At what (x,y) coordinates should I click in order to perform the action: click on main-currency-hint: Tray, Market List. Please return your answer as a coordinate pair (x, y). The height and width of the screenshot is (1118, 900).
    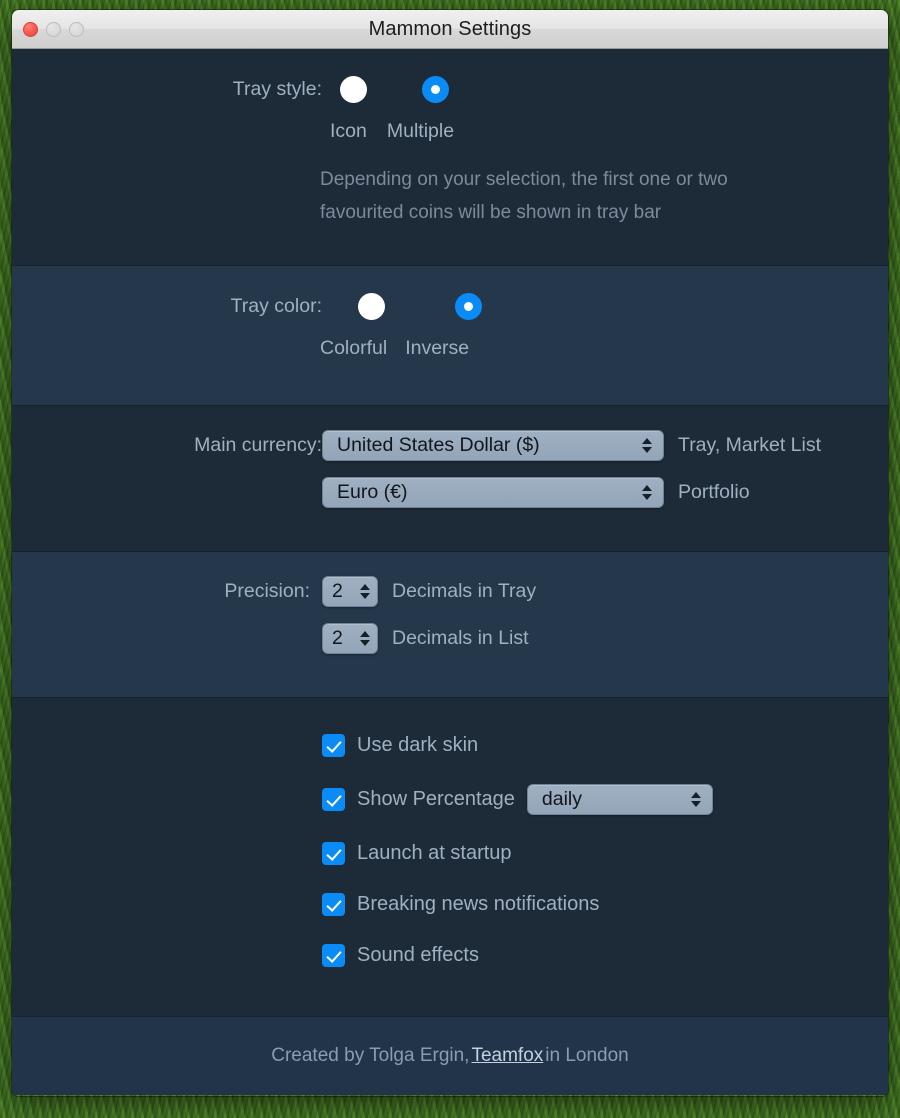
    Looking at the image, I should click on (750, 445).